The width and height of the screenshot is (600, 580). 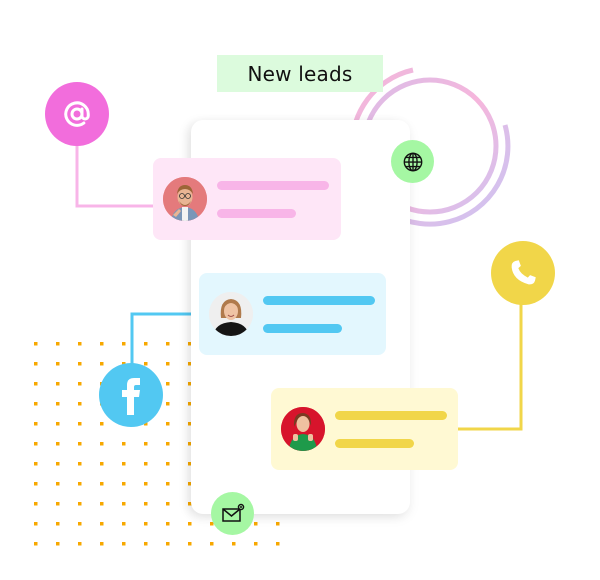 I want to click on title-text: New leads, so click(x=300, y=73).